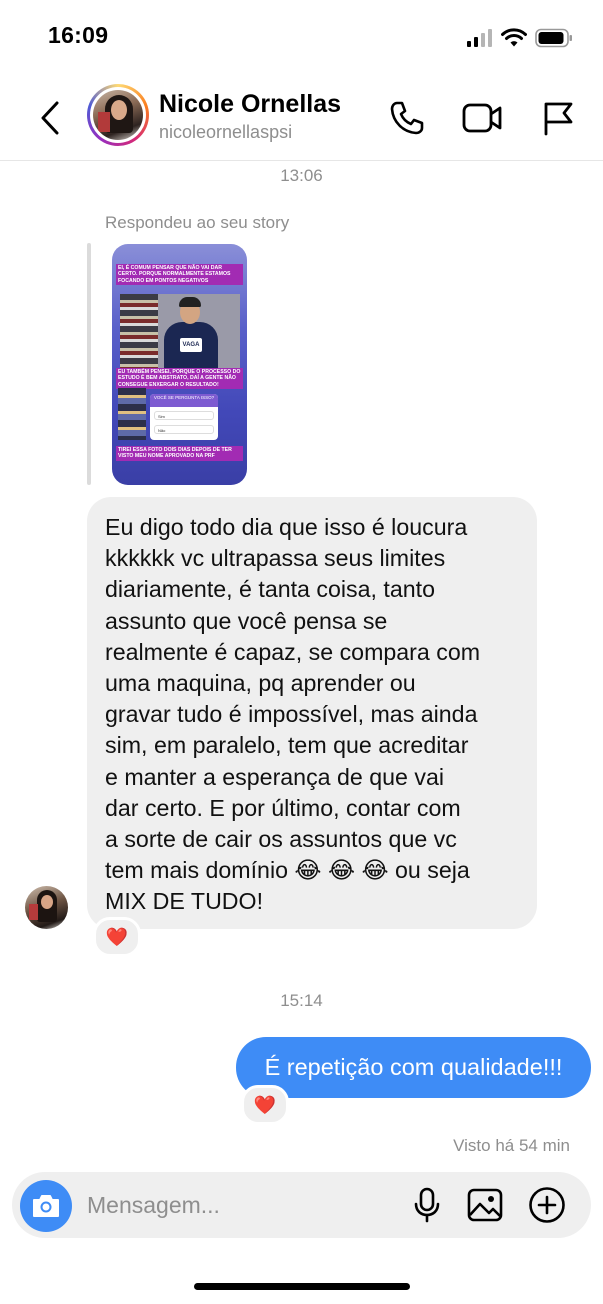 This screenshot has width=603, height=1304. What do you see at coordinates (46, 907) in the screenshot?
I see `sender-avatar` at bounding box center [46, 907].